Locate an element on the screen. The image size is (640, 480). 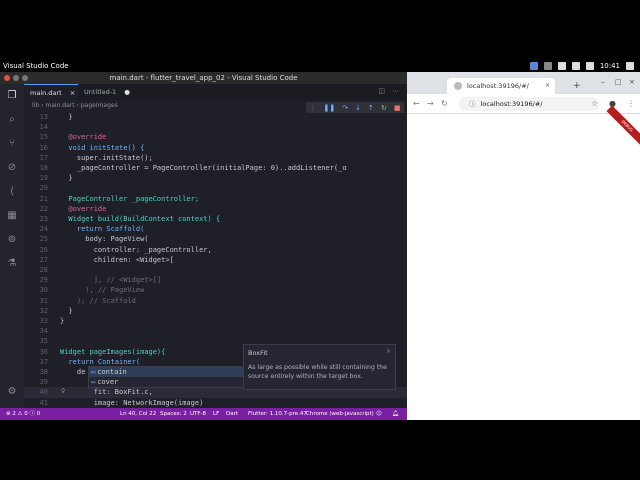
line-number: 17 is located at coordinates (43, 157).